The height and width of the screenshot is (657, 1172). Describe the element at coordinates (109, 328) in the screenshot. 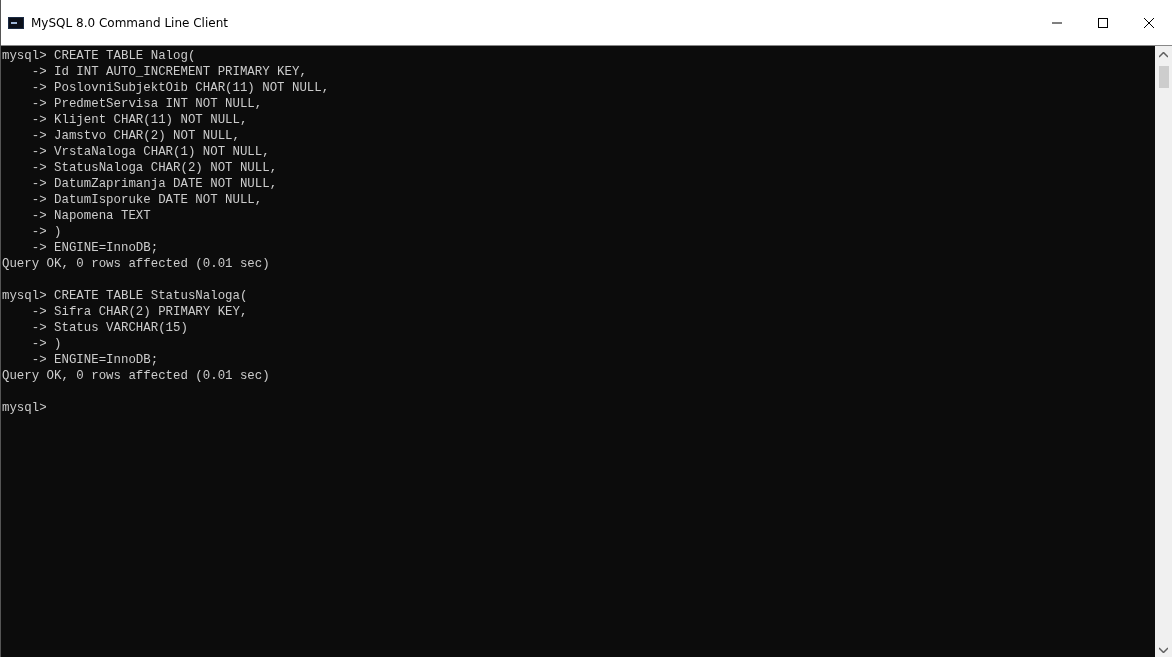

I see `console-line: -> Status VARCHAR(15)` at that location.